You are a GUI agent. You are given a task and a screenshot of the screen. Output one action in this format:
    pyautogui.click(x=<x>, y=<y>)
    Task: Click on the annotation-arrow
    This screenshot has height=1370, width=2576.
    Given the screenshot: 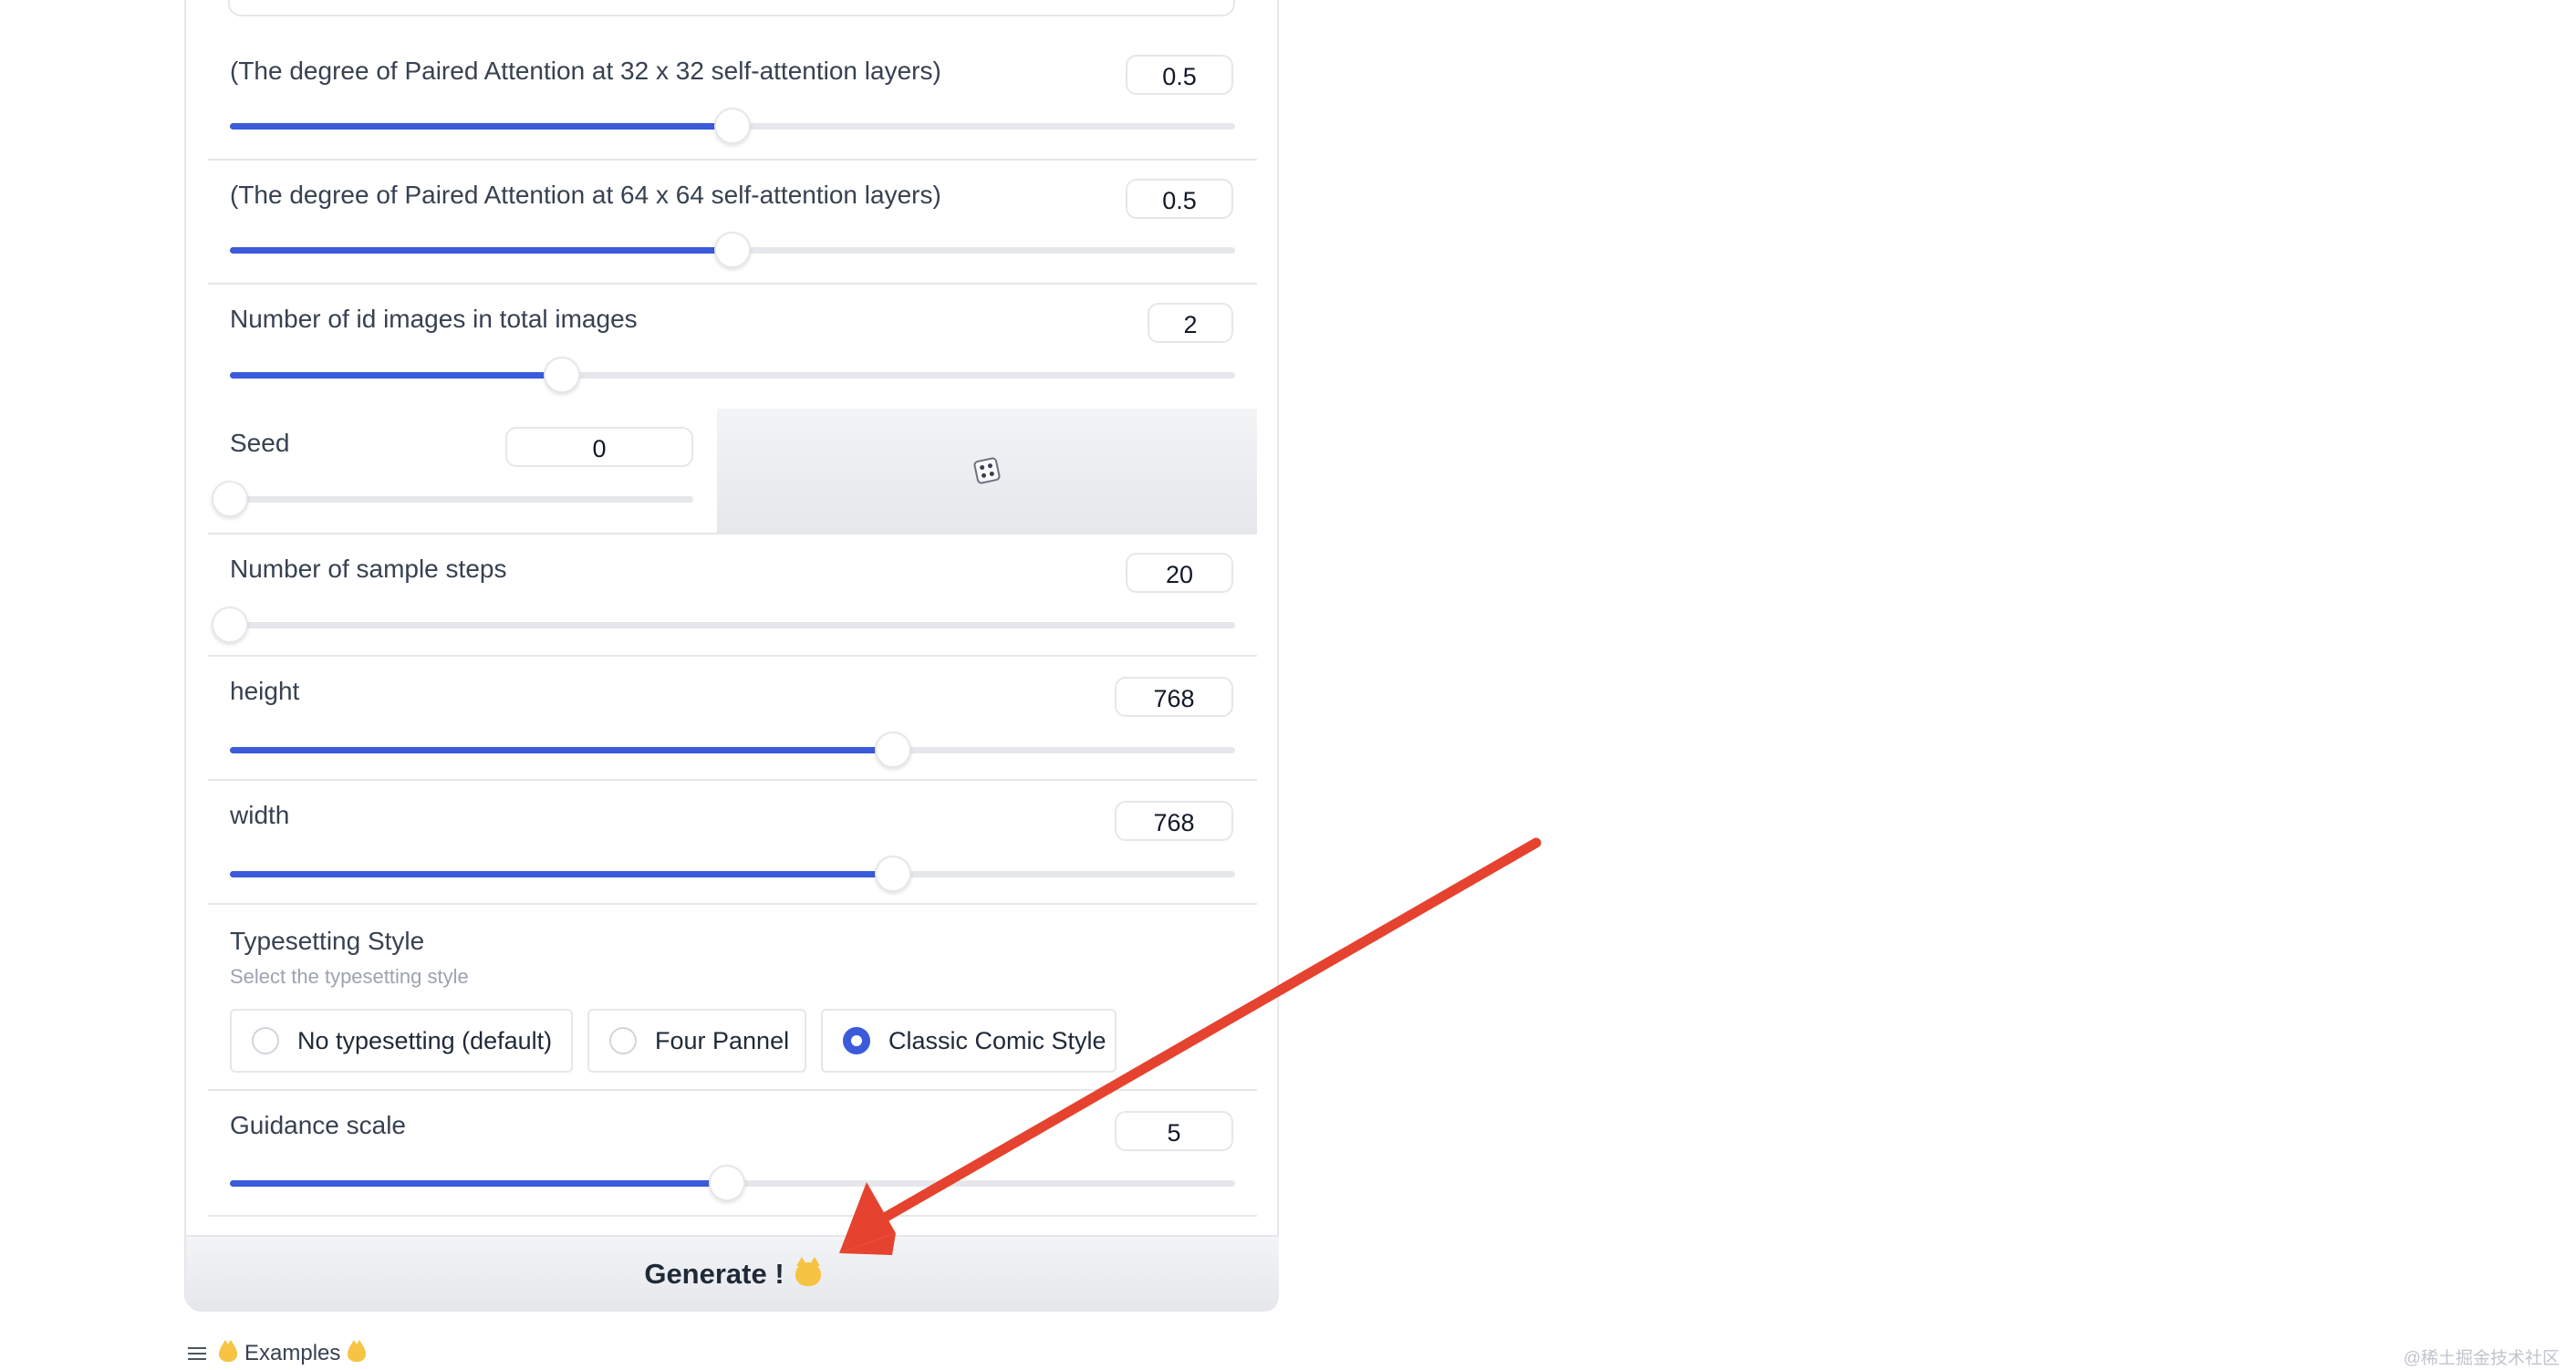 What is the action you would take?
    pyautogui.click(x=1190, y=1046)
    